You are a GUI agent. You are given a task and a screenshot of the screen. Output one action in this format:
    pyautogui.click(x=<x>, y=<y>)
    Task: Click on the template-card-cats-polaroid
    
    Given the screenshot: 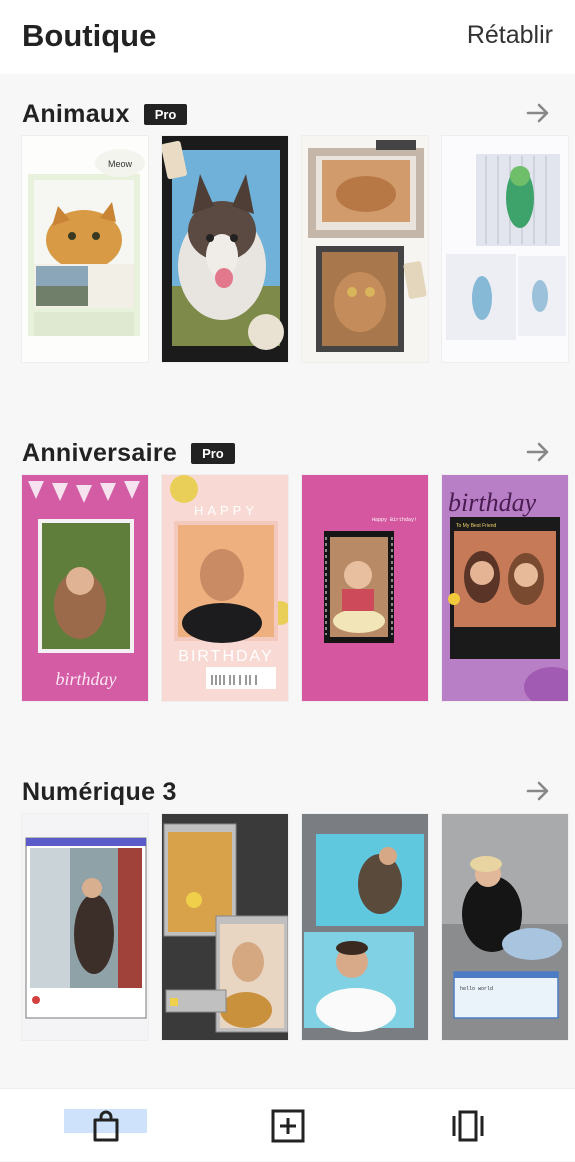 What is the action you would take?
    pyautogui.click(x=365, y=249)
    